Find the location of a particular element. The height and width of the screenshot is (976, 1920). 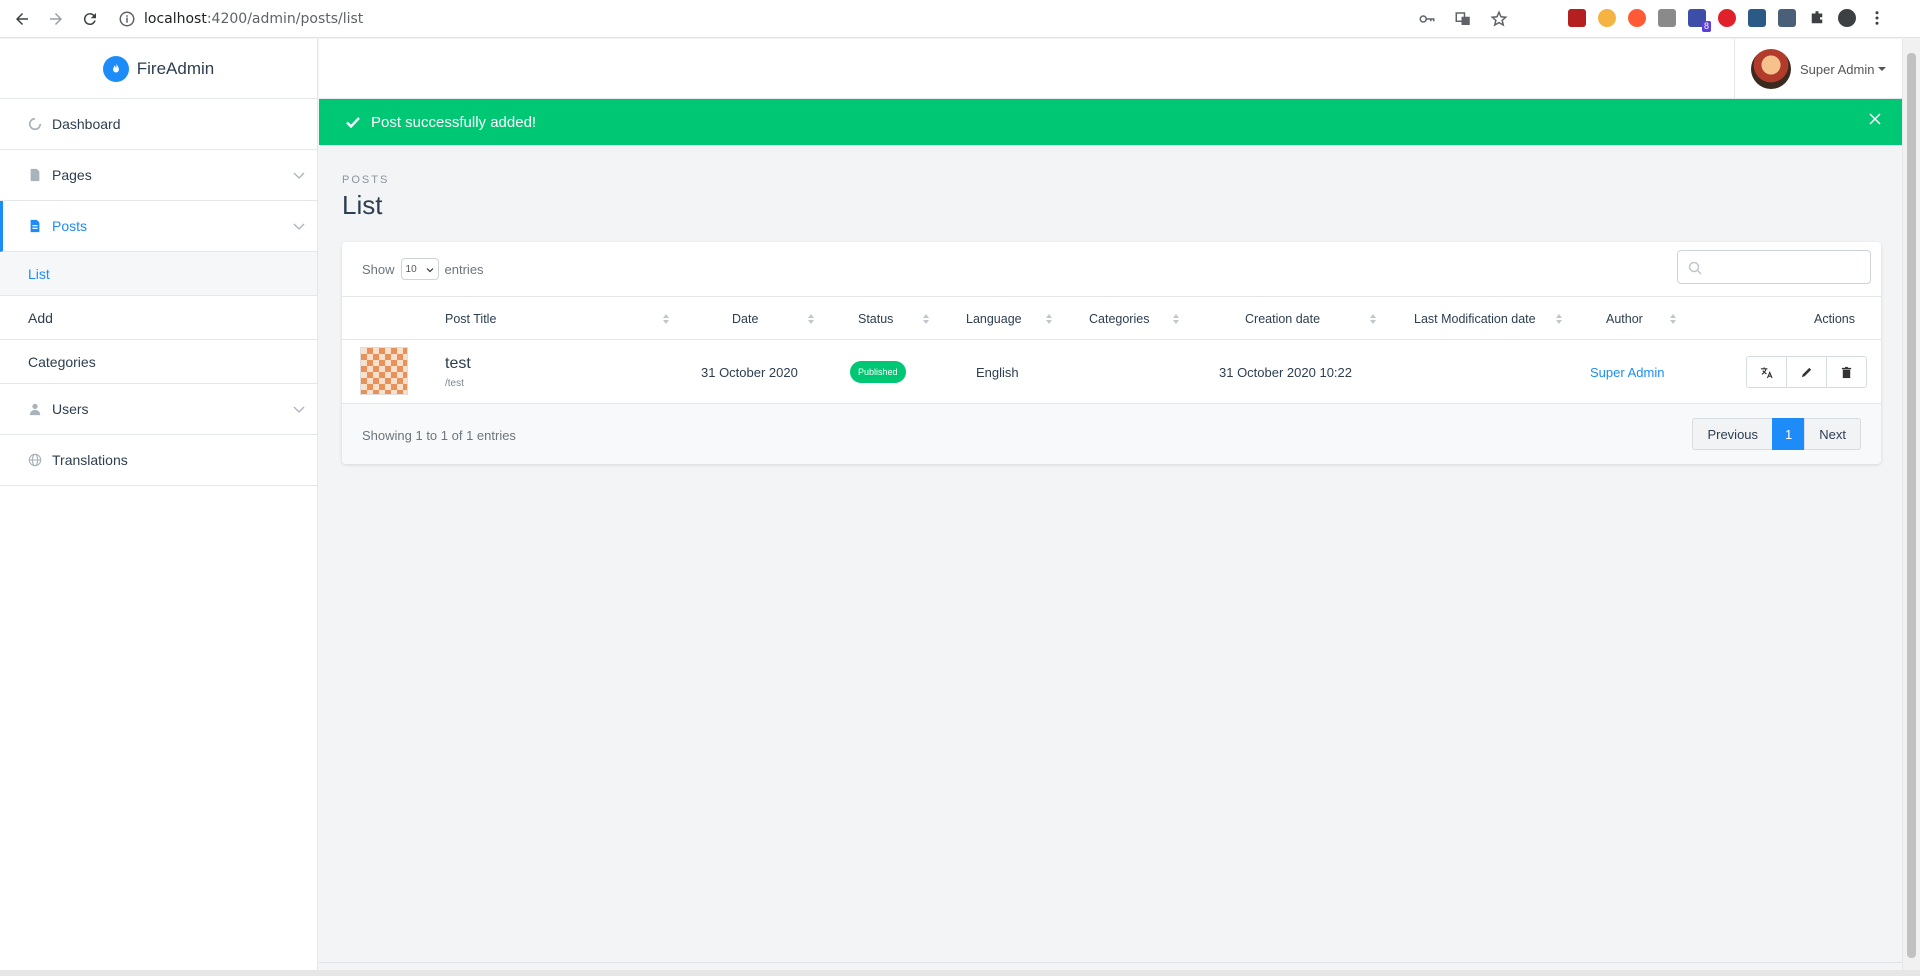

crx-icon is located at coordinates (1667, 18).